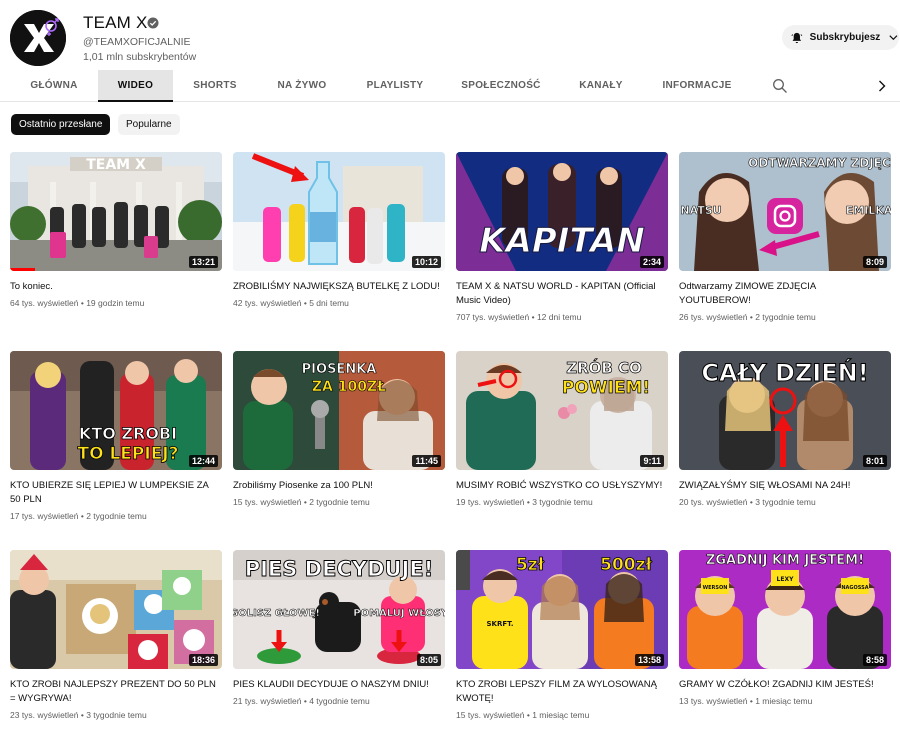 The width and height of the screenshot is (900, 745). Describe the element at coordinates (149, 124) in the screenshot. I see `filter-chip-popular: Popularne` at that location.